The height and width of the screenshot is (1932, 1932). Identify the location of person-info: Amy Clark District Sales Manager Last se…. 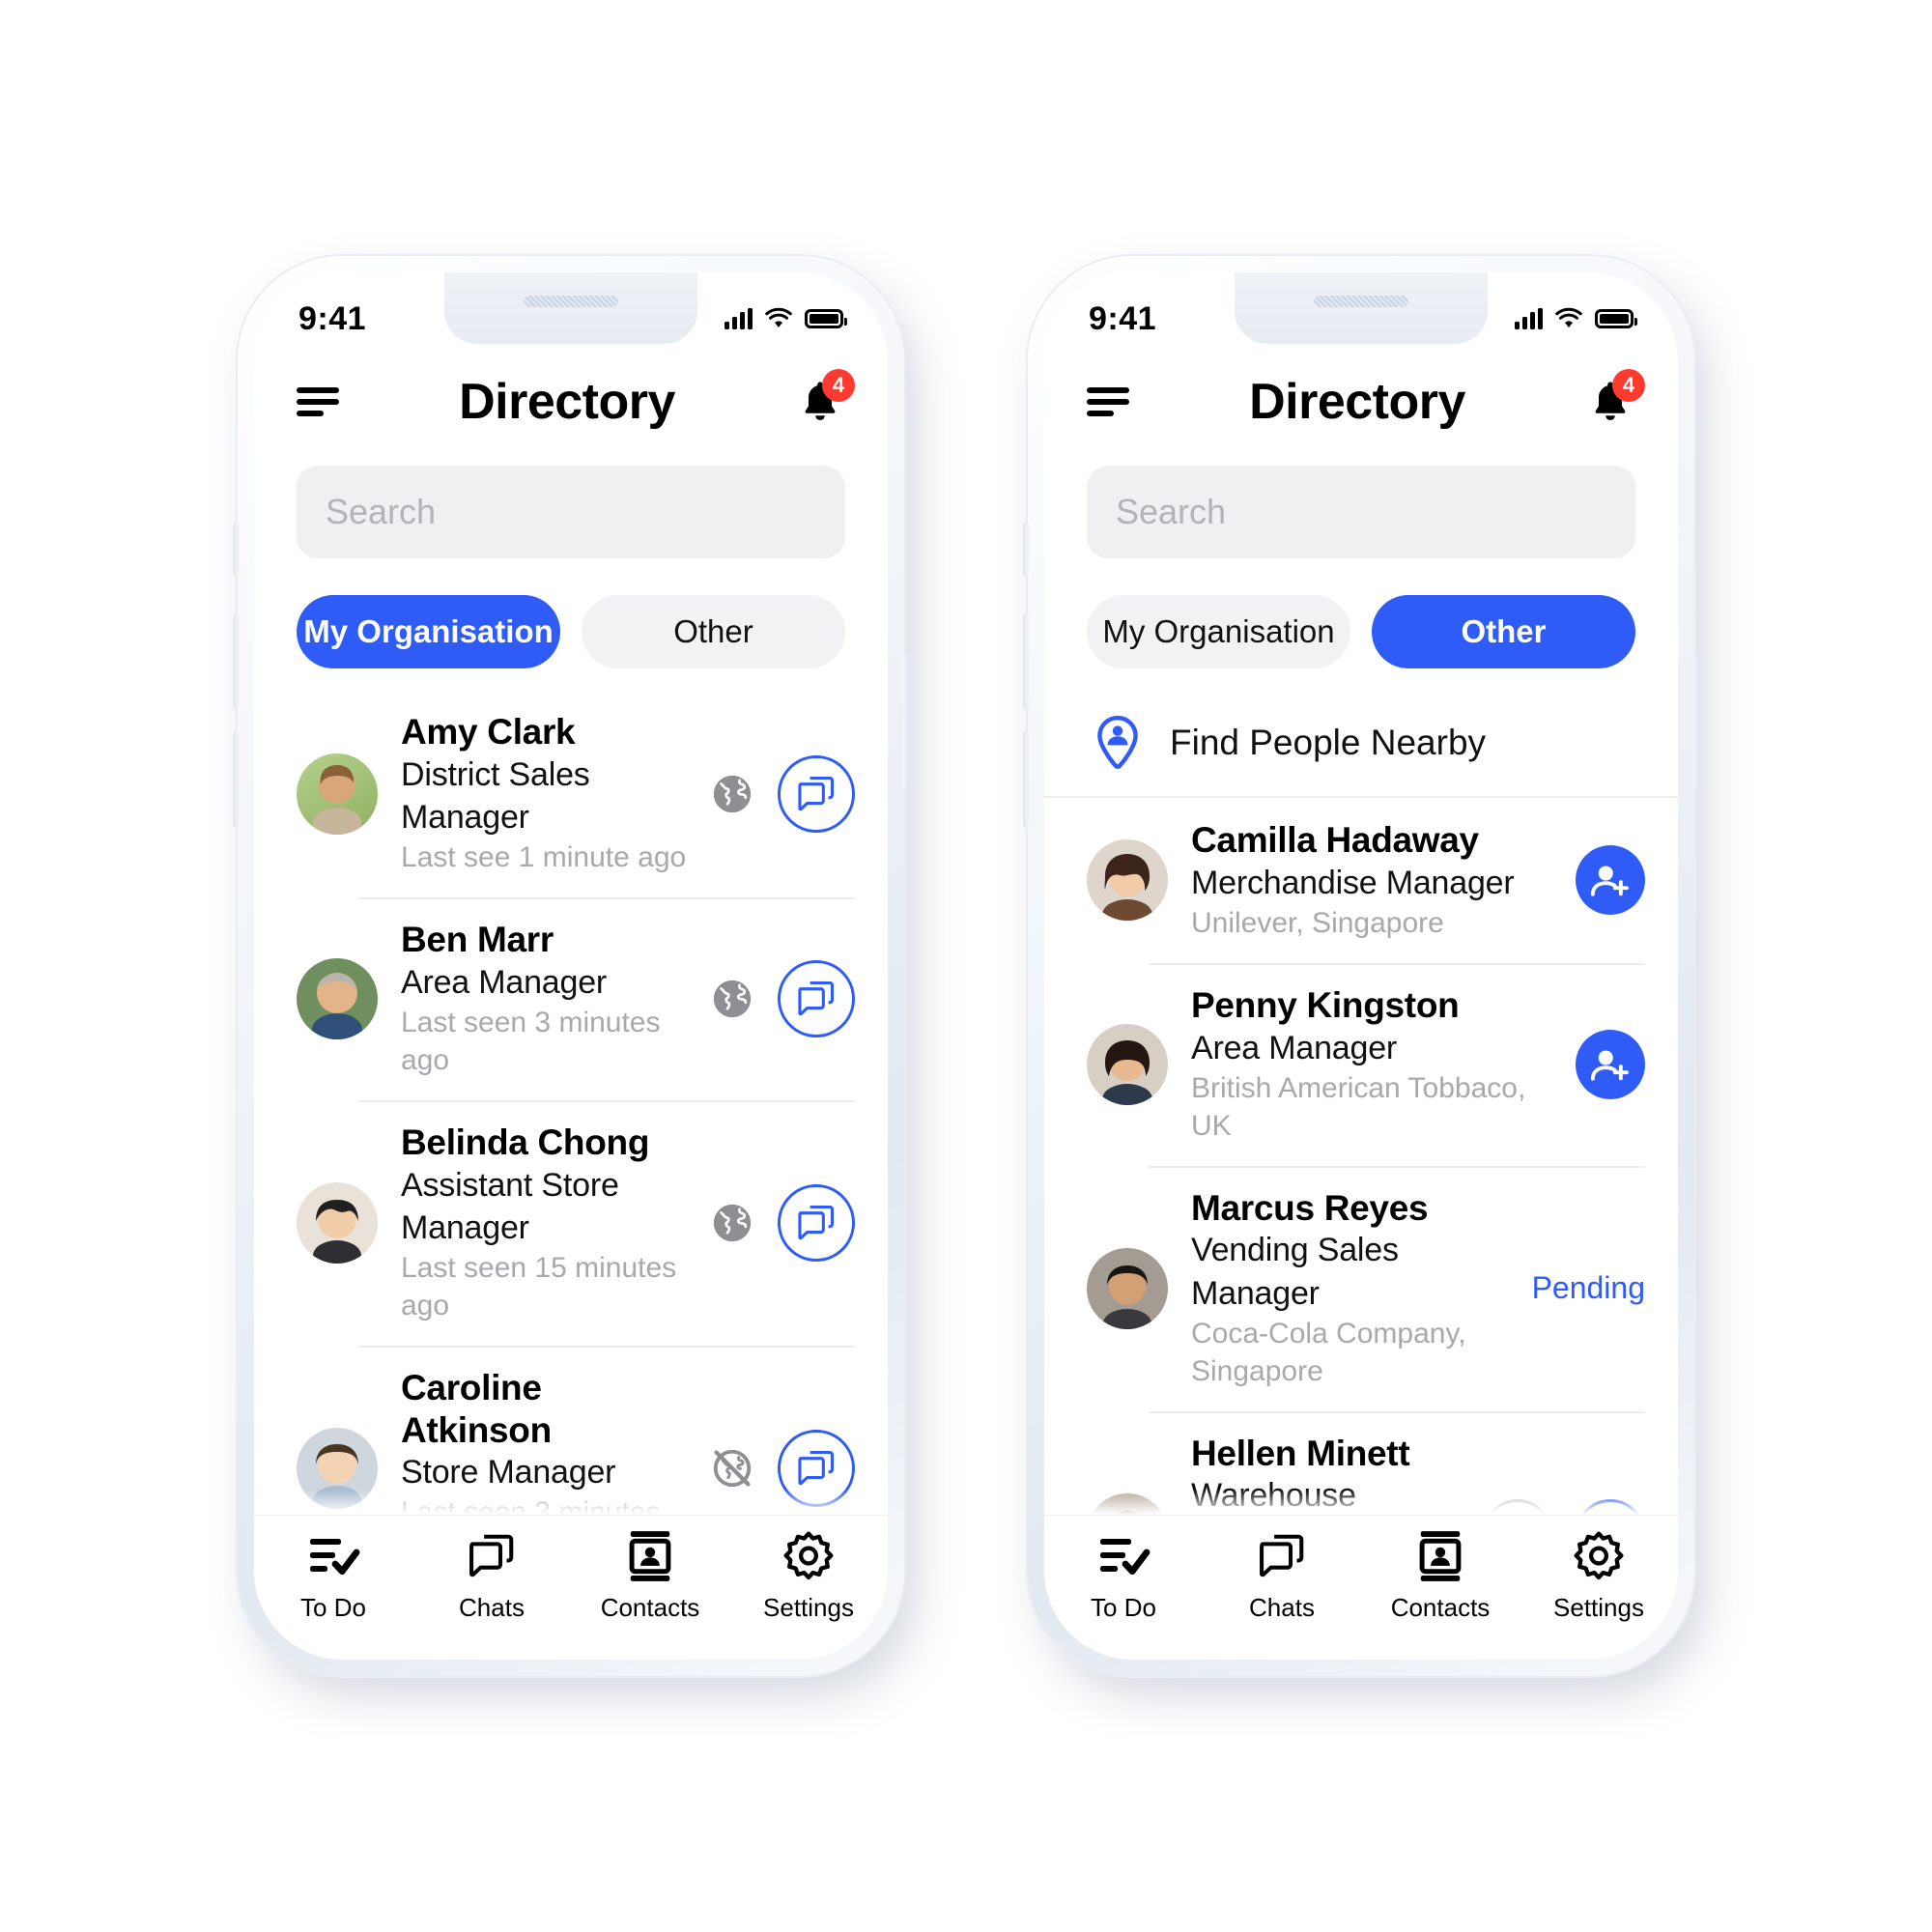
(550, 793).